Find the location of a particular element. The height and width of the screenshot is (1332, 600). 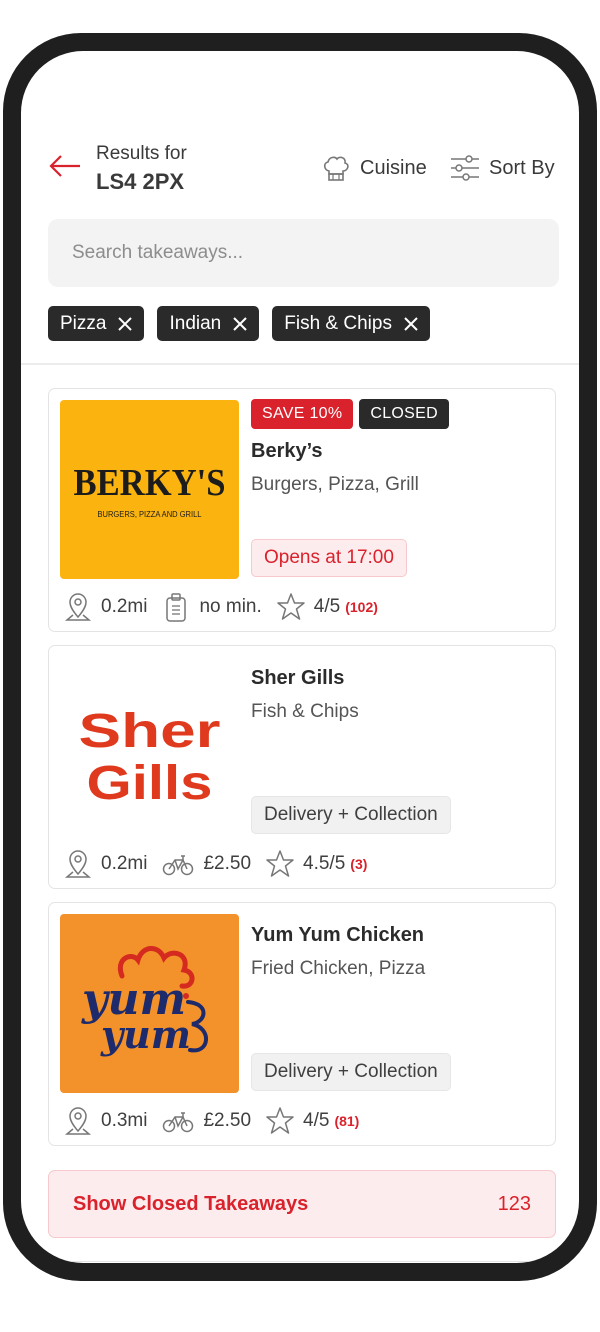

restaurant-cuisine: Fish & Chips is located at coordinates (305, 711).